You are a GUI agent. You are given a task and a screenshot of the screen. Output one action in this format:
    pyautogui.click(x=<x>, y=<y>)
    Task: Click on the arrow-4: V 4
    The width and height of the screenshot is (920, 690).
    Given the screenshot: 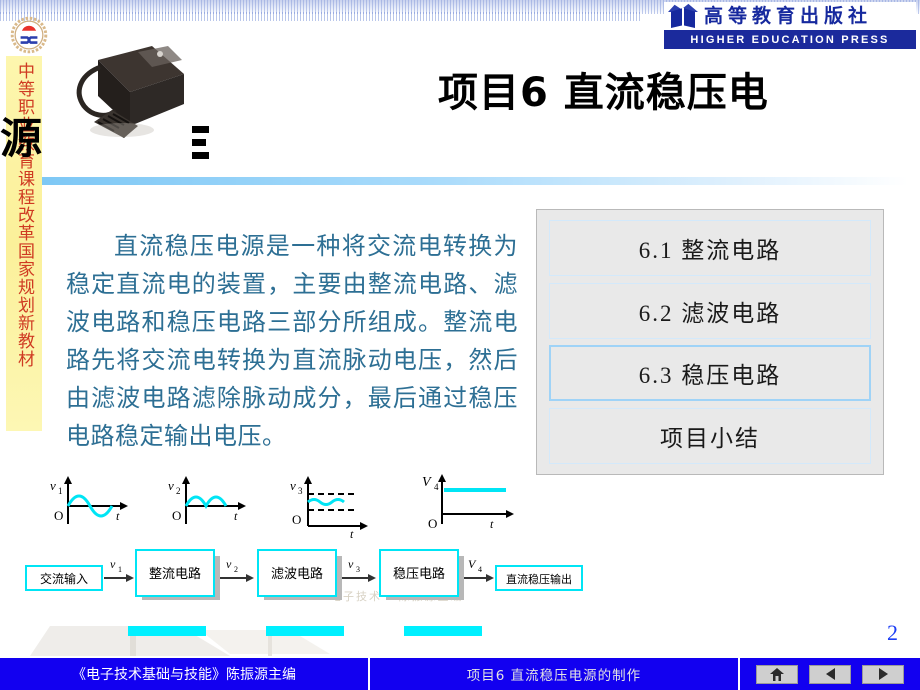 What is the action you would take?
    pyautogui.click(x=479, y=569)
    